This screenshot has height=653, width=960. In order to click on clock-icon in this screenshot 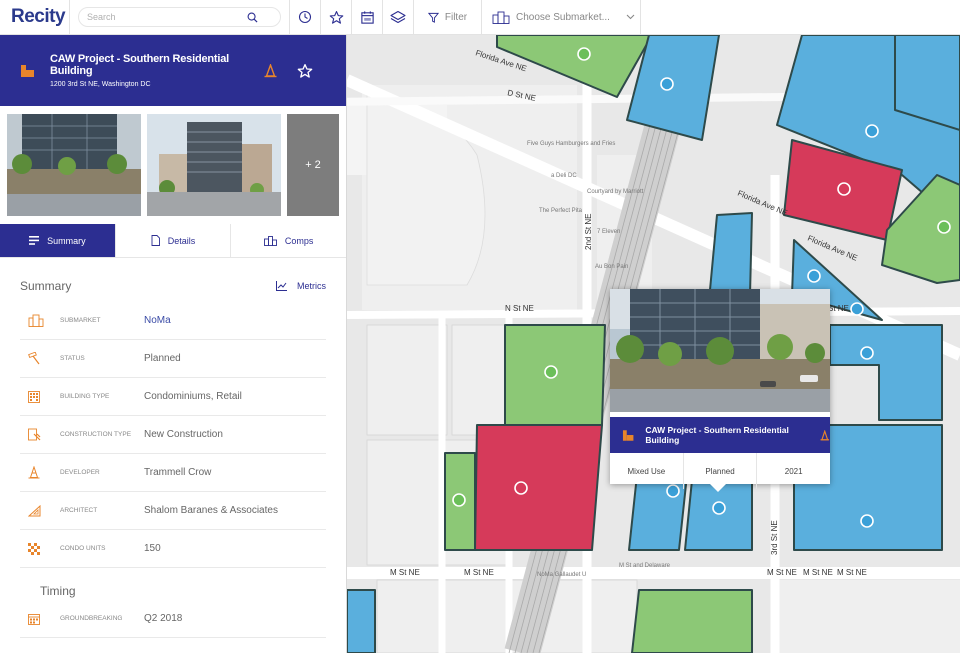, I will do `click(305, 17)`.